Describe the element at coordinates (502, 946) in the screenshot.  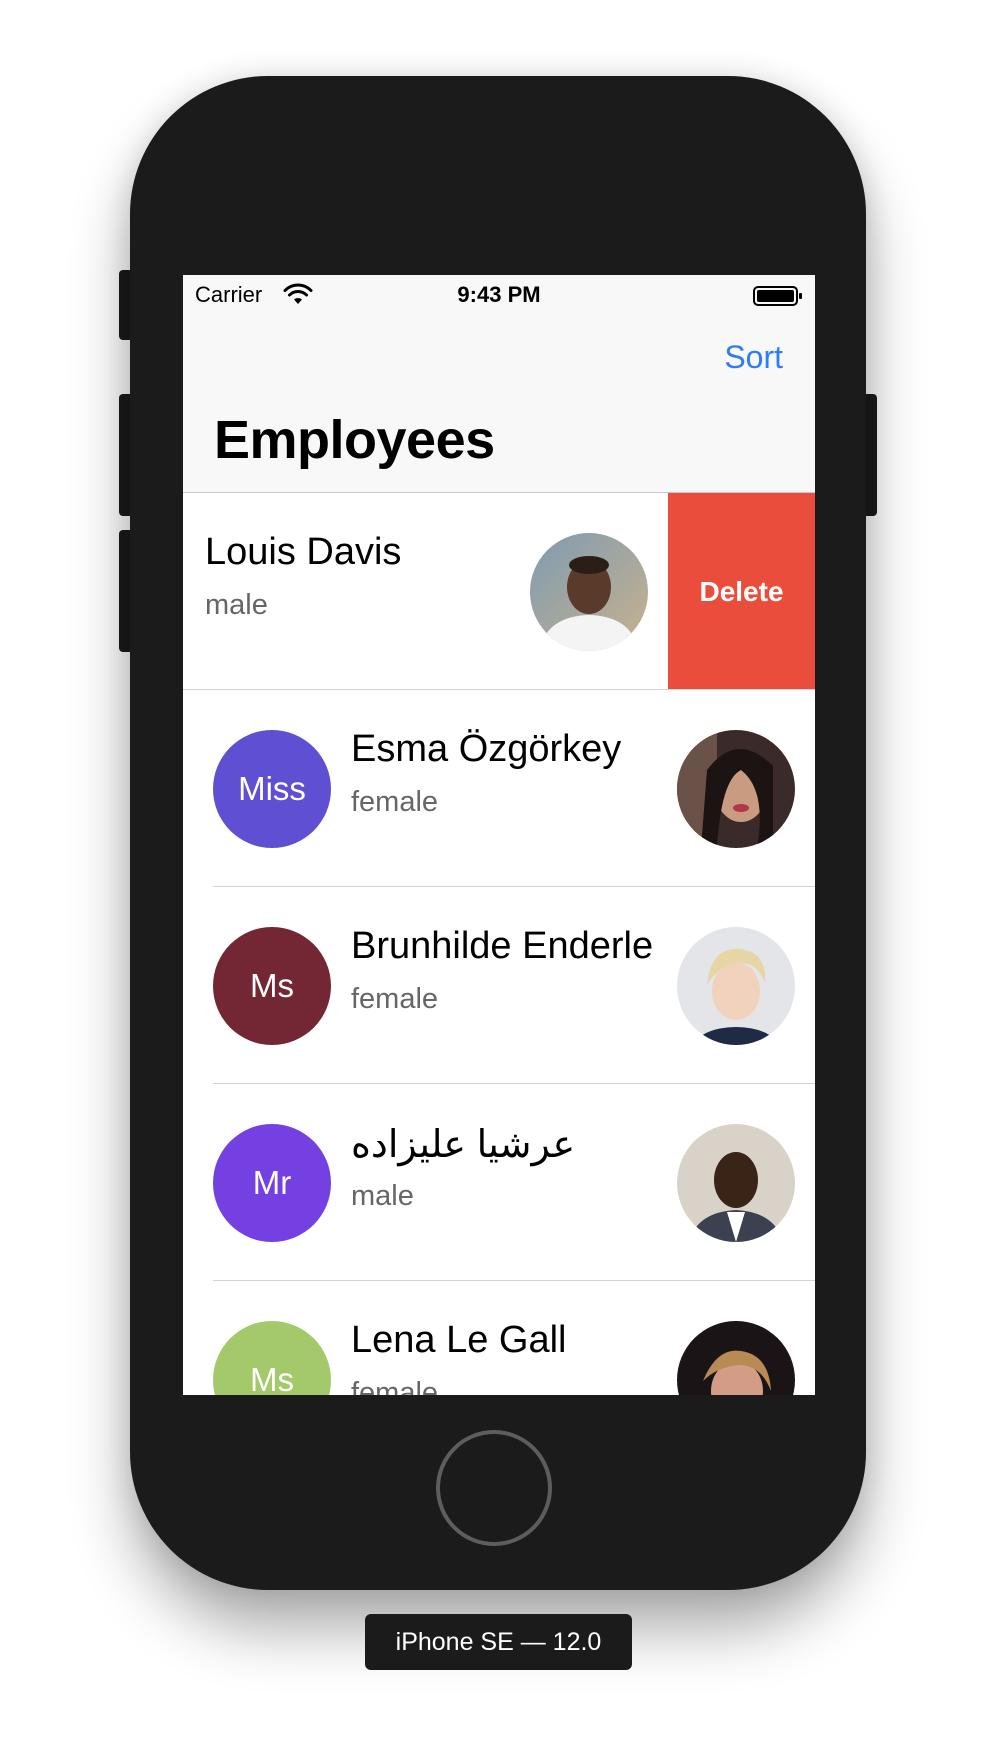
I see `employee-name: Brunhilde Enderle` at that location.